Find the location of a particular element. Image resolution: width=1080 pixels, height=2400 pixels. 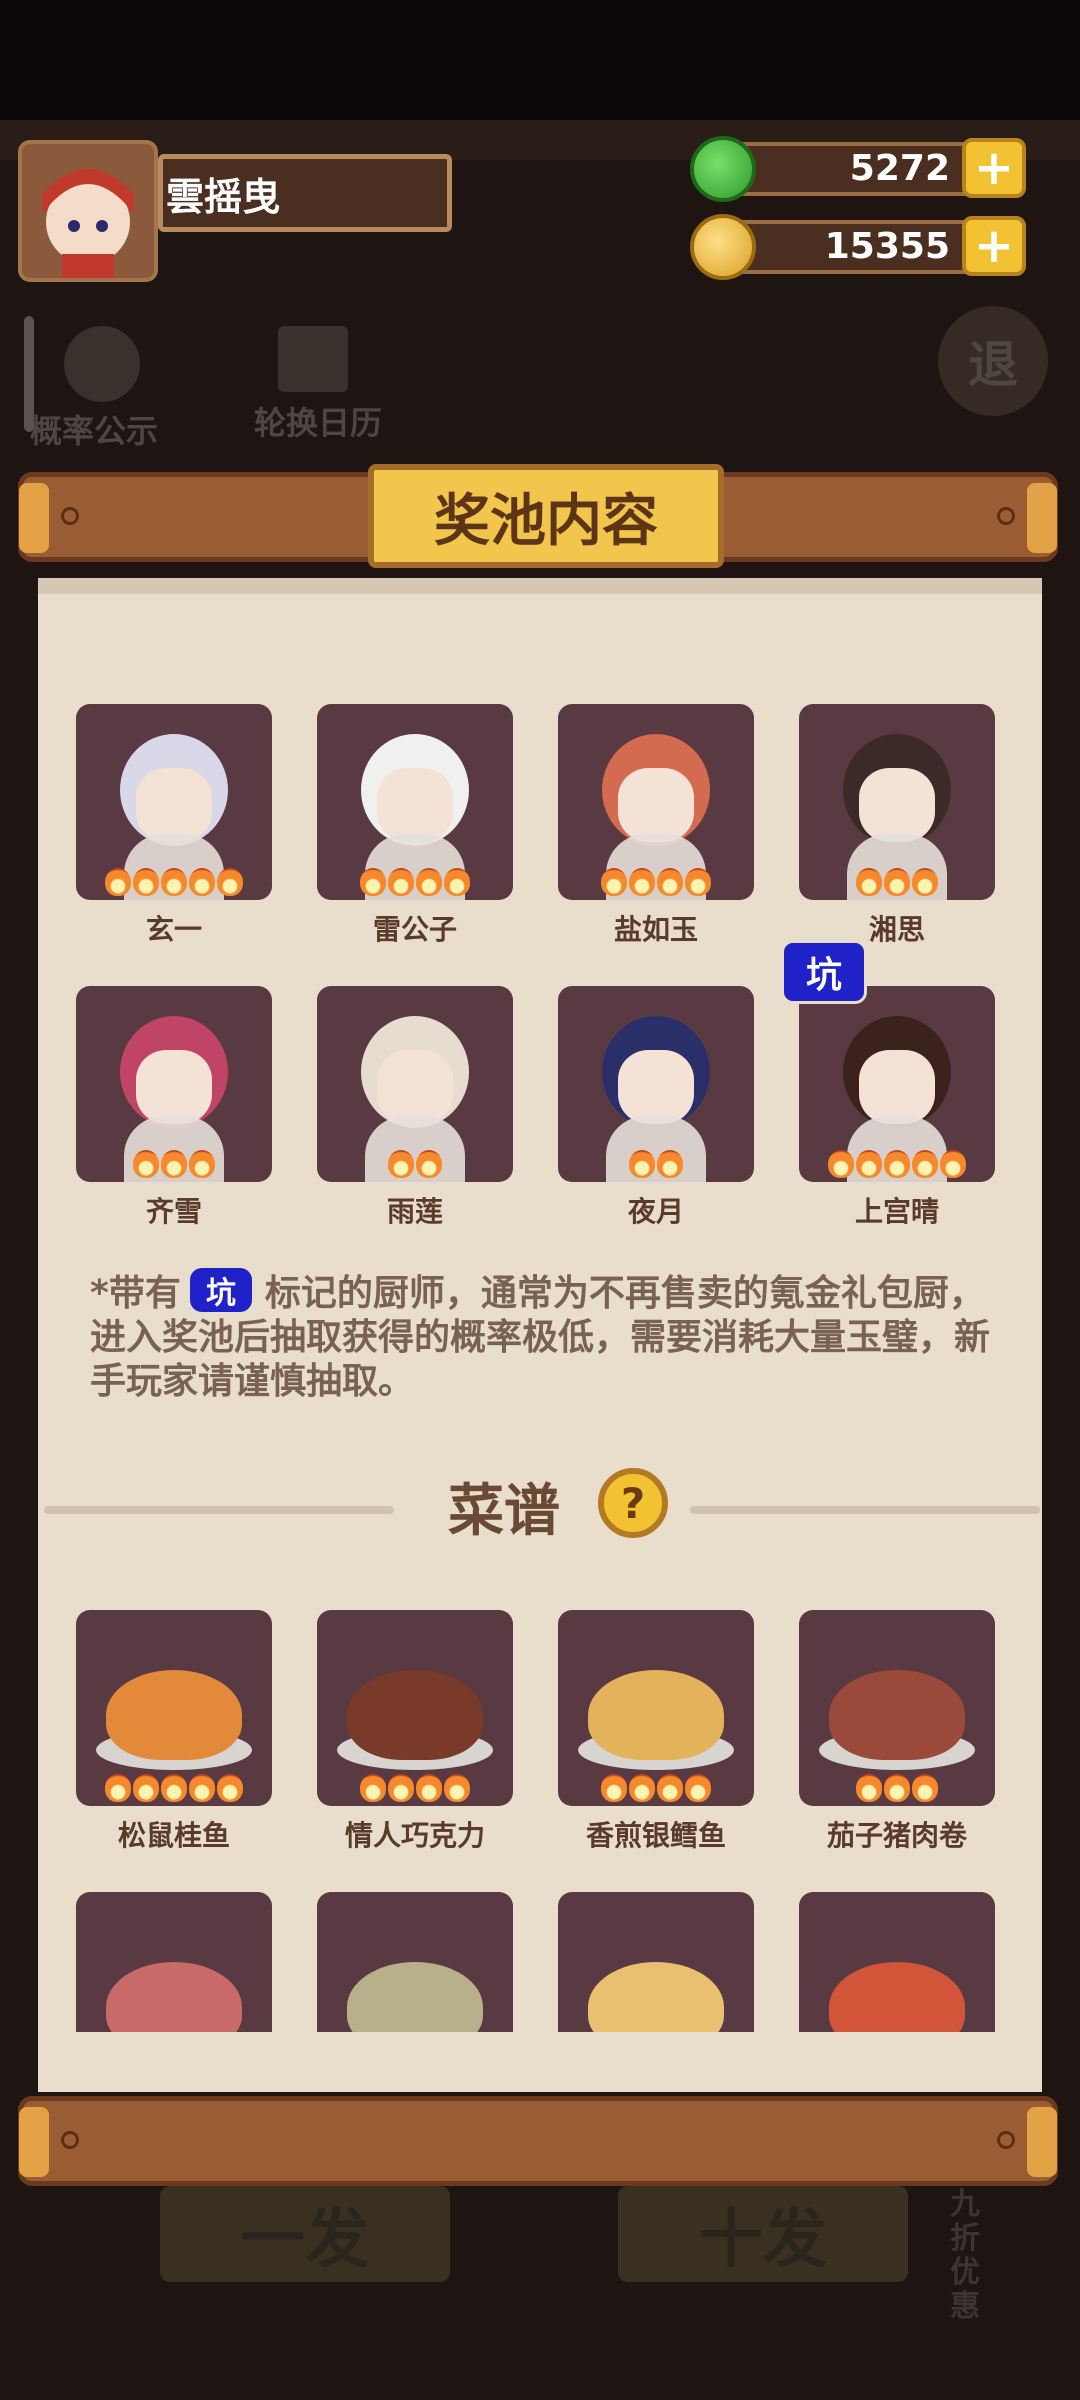

rate-notice-button: 概率公示 is located at coordinates (130, 389).